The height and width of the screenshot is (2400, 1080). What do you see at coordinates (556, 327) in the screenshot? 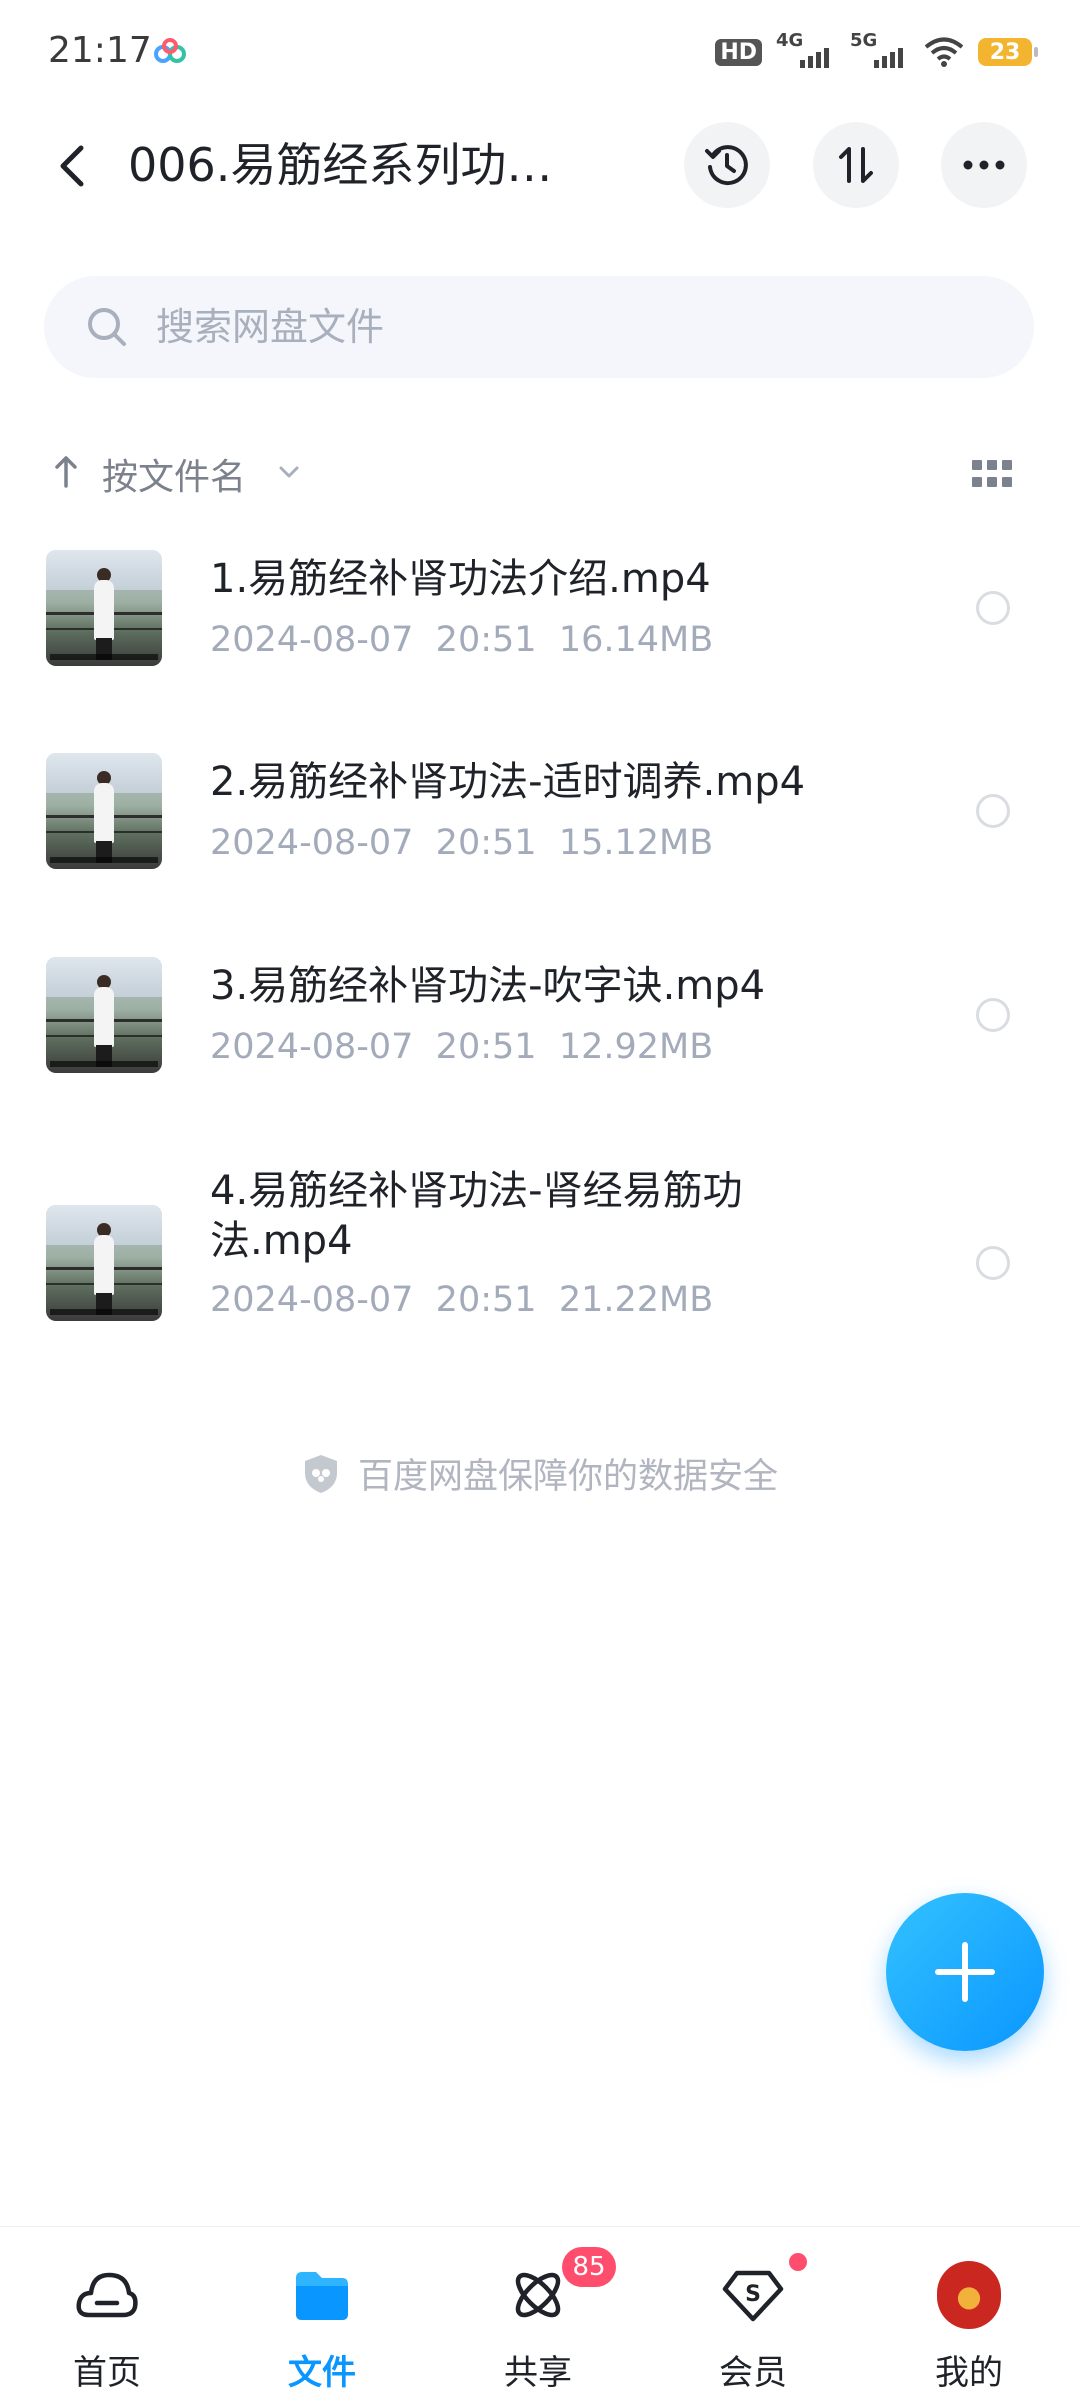
I see `search-input` at bounding box center [556, 327].